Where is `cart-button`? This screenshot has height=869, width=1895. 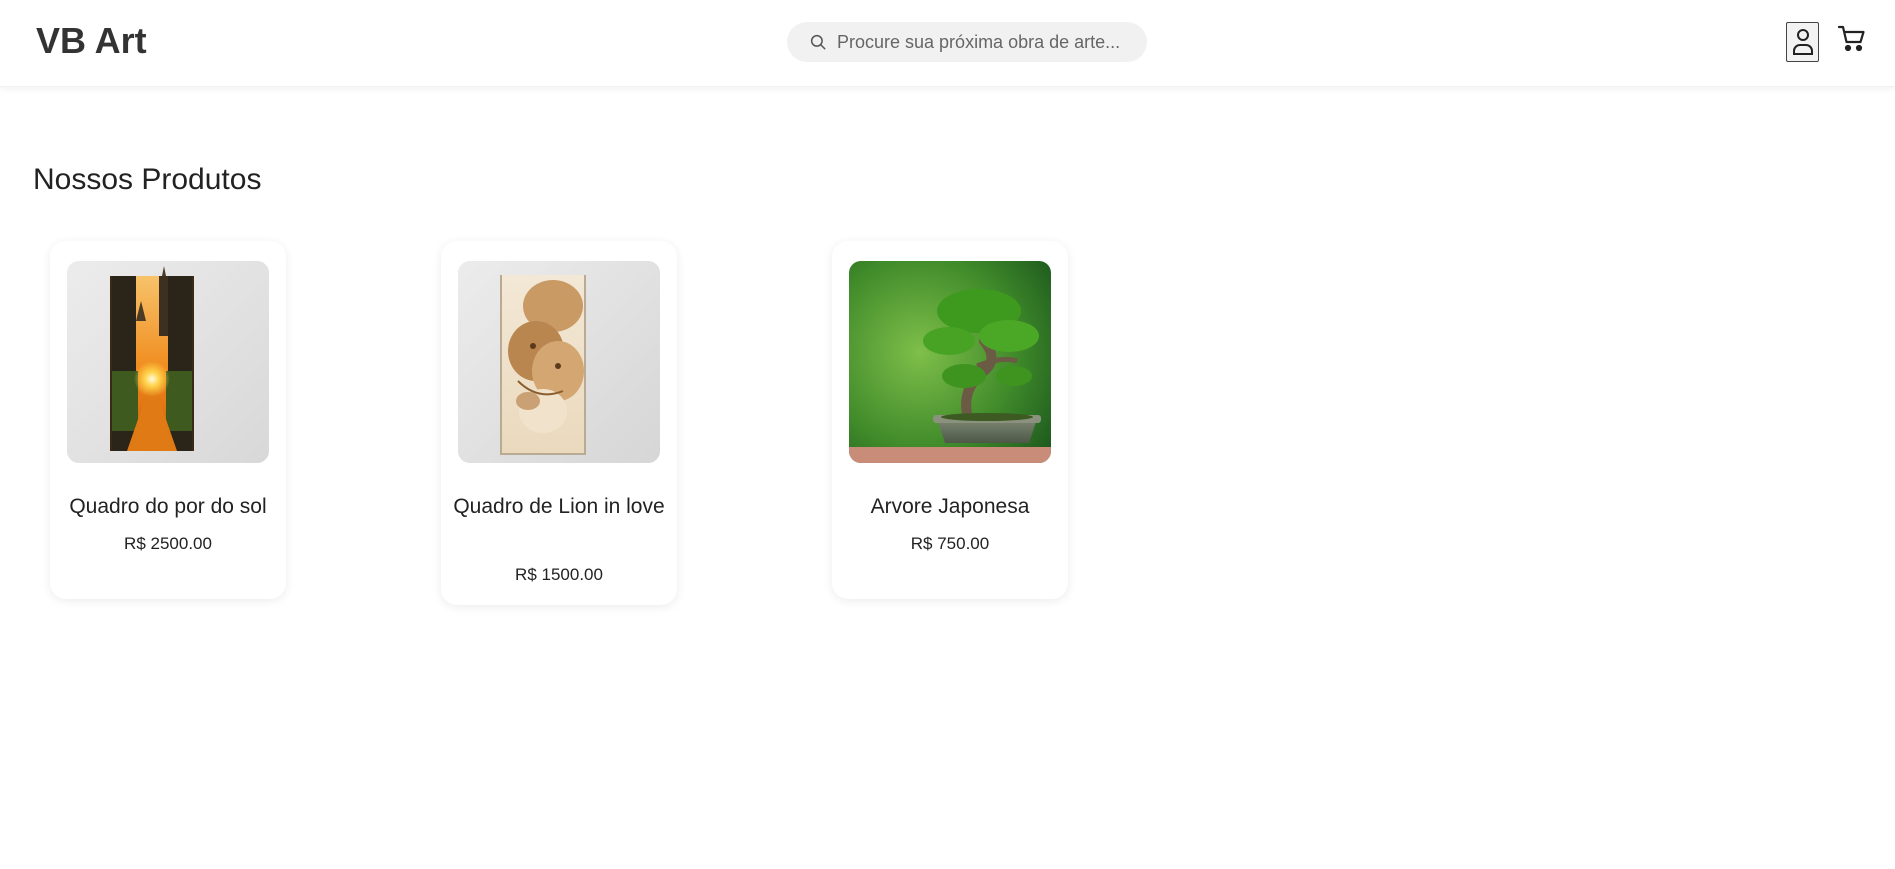
cart-button is located at coordinates (1852, 38).